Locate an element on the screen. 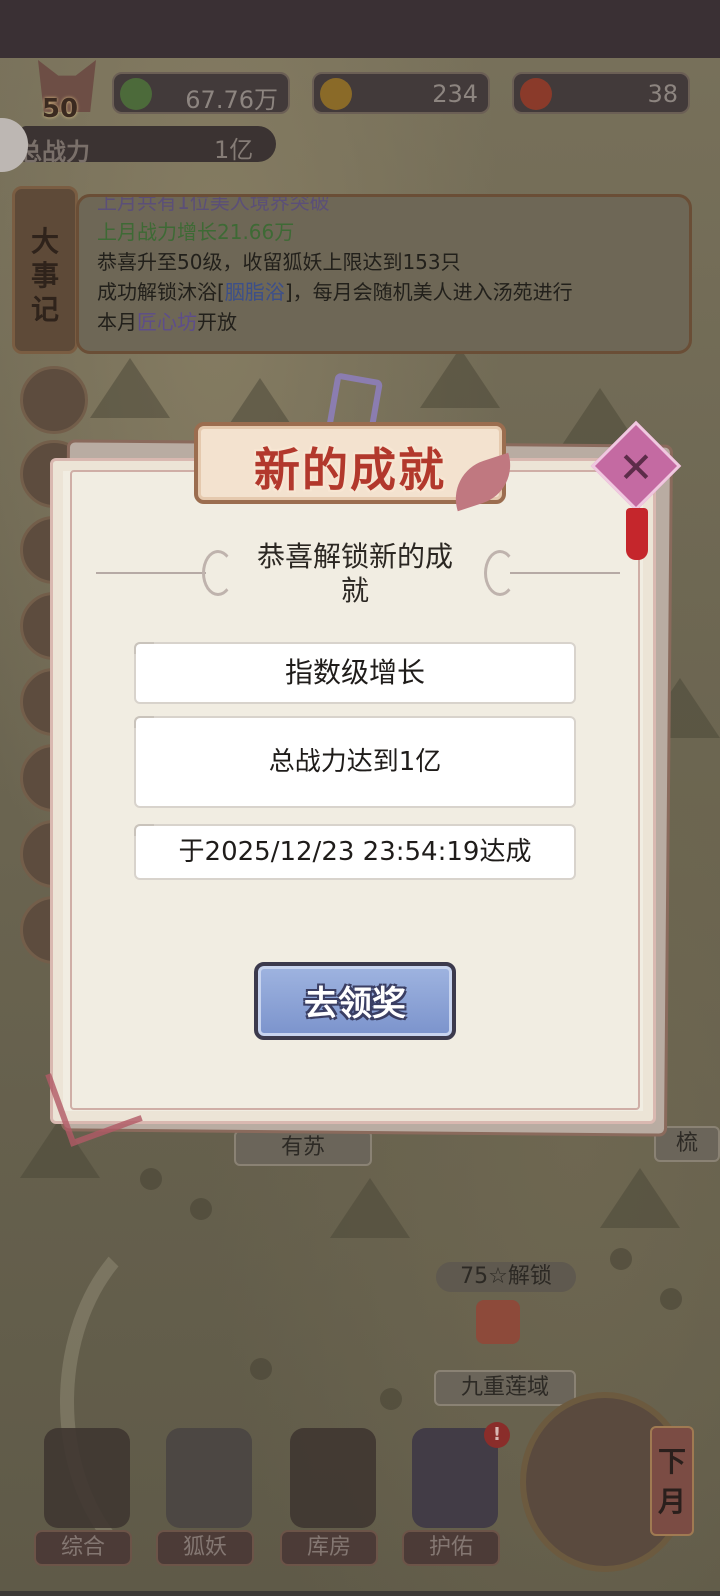 The image size is (720, 1596). fox-mask-icon is located at coordinates (209, 1478).